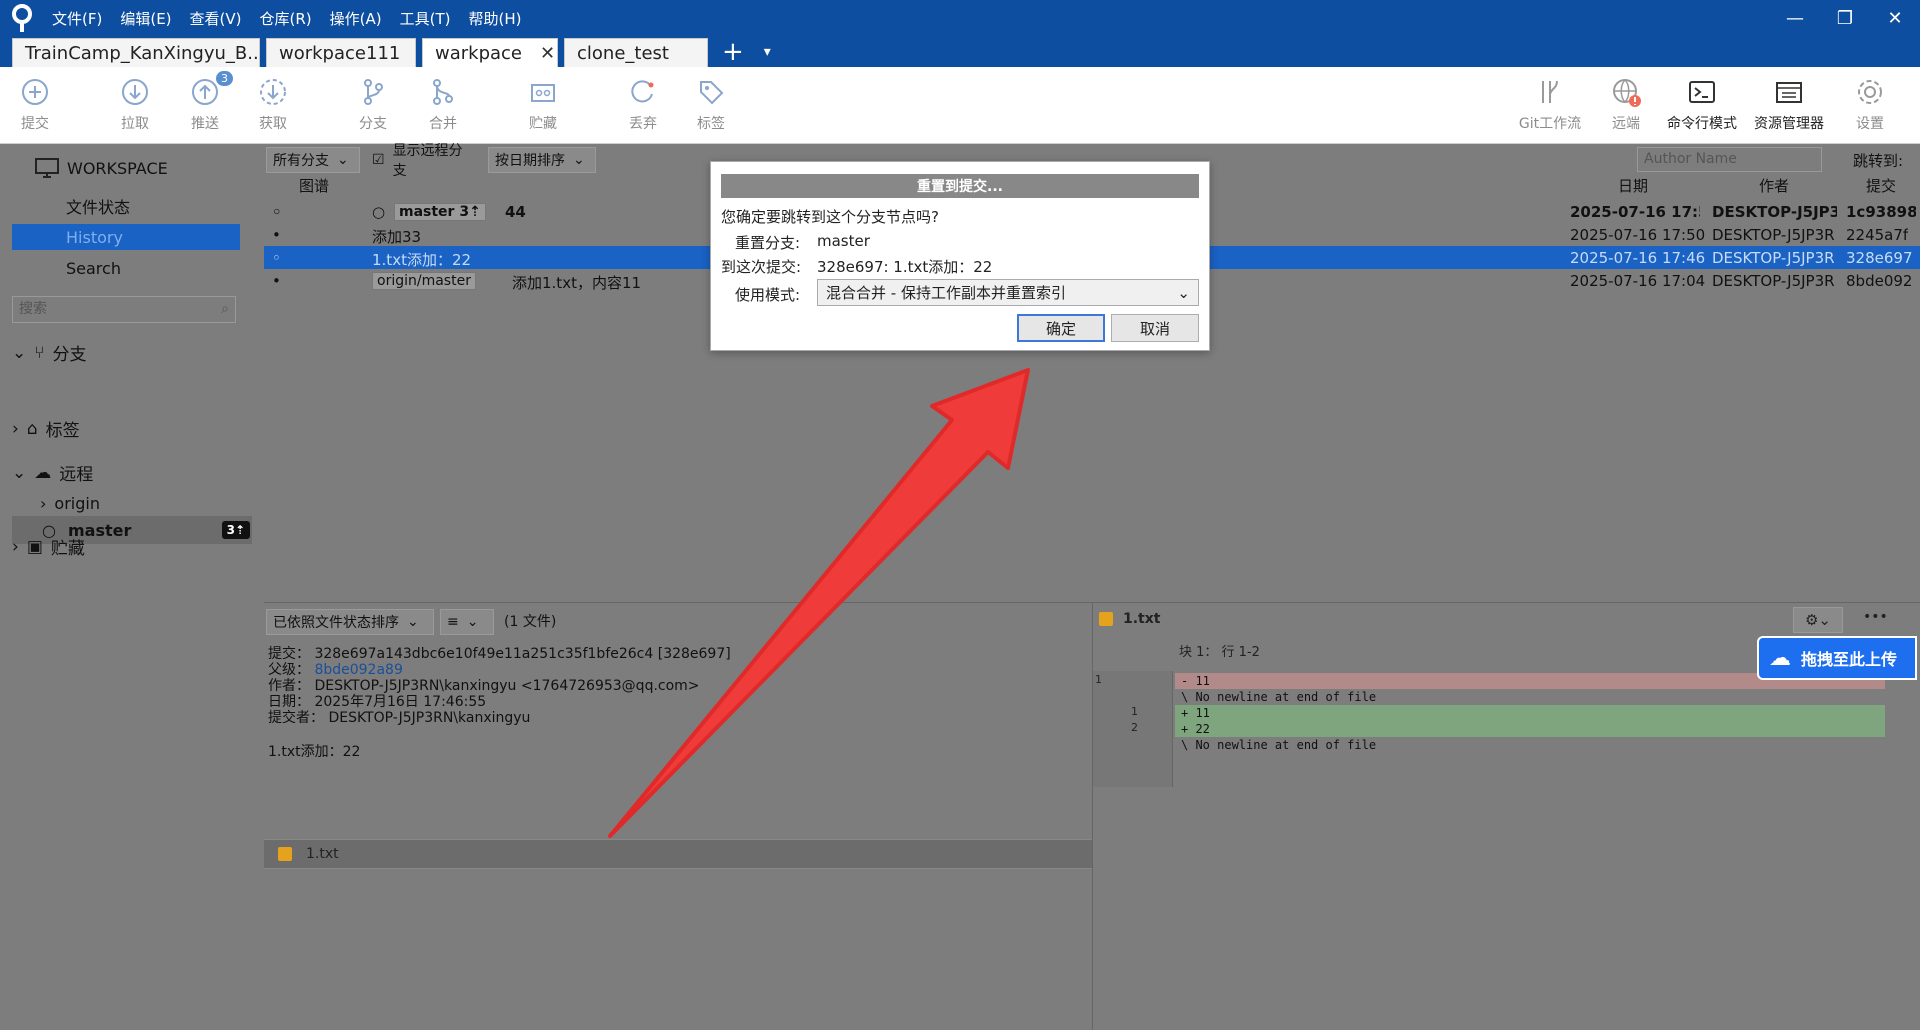  What do you see at coordinates (286, 18) in the screenshot?
I see `menu-repo: 仓库(R)` at bounding box center [286, 18].